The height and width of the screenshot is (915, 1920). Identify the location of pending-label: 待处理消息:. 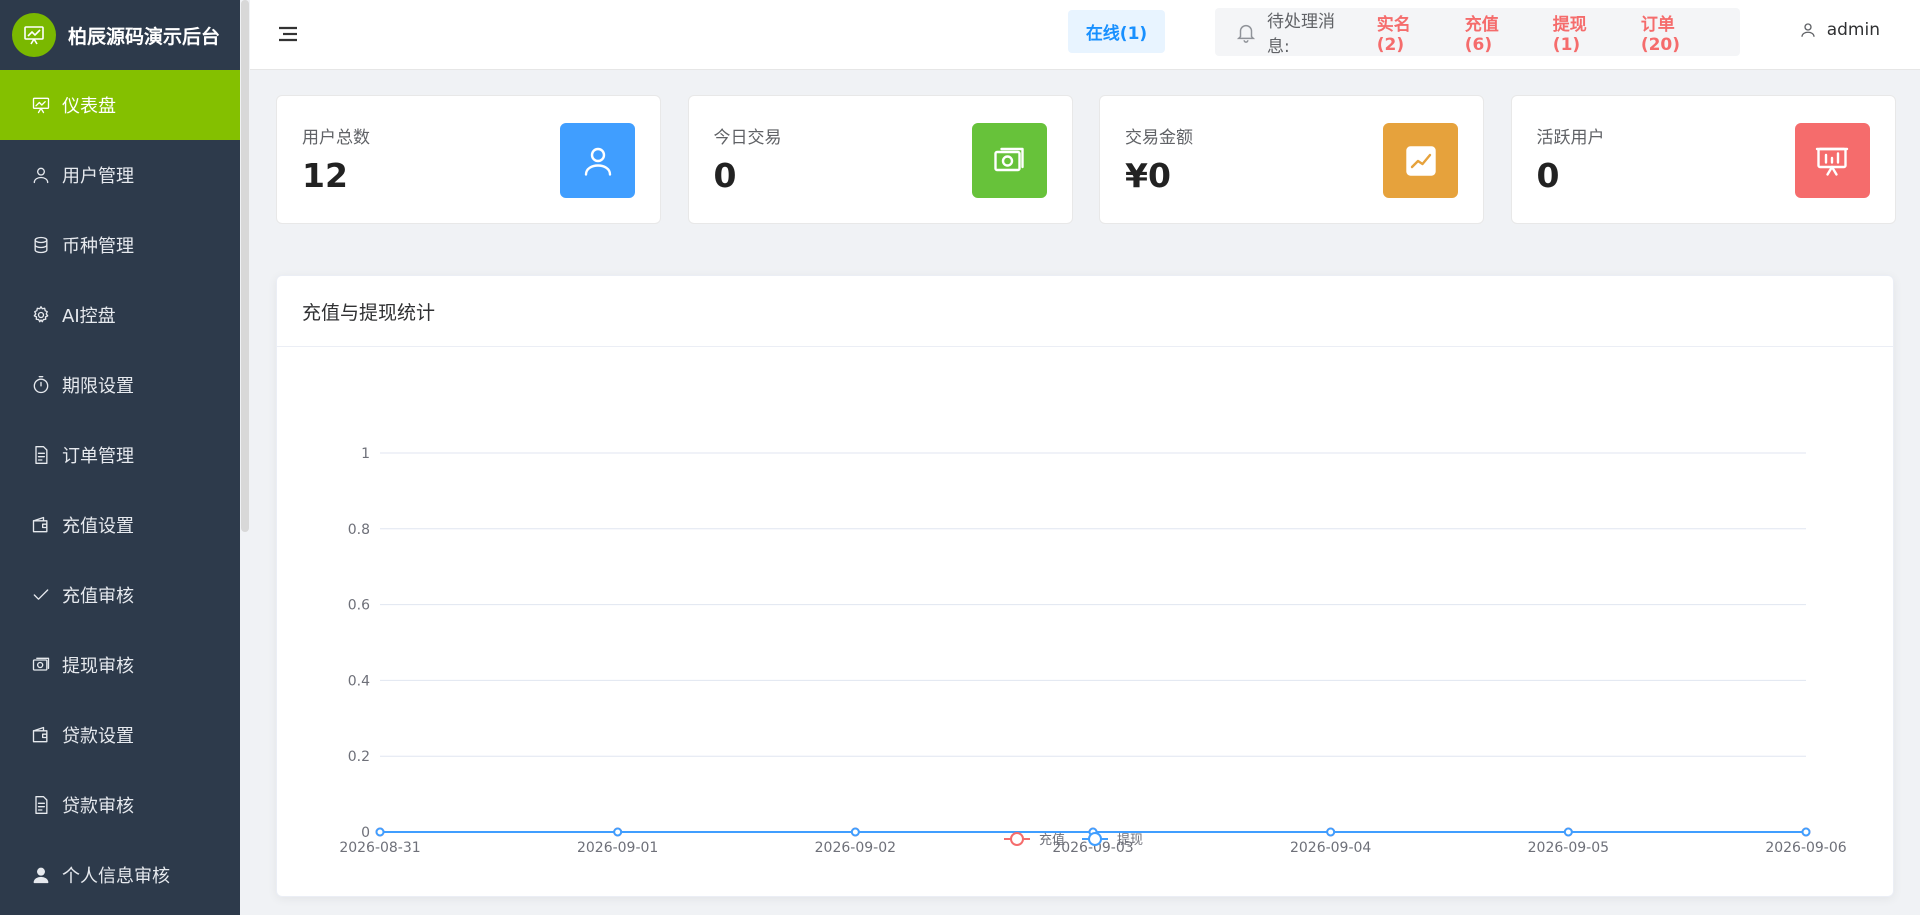
(1301, 34).